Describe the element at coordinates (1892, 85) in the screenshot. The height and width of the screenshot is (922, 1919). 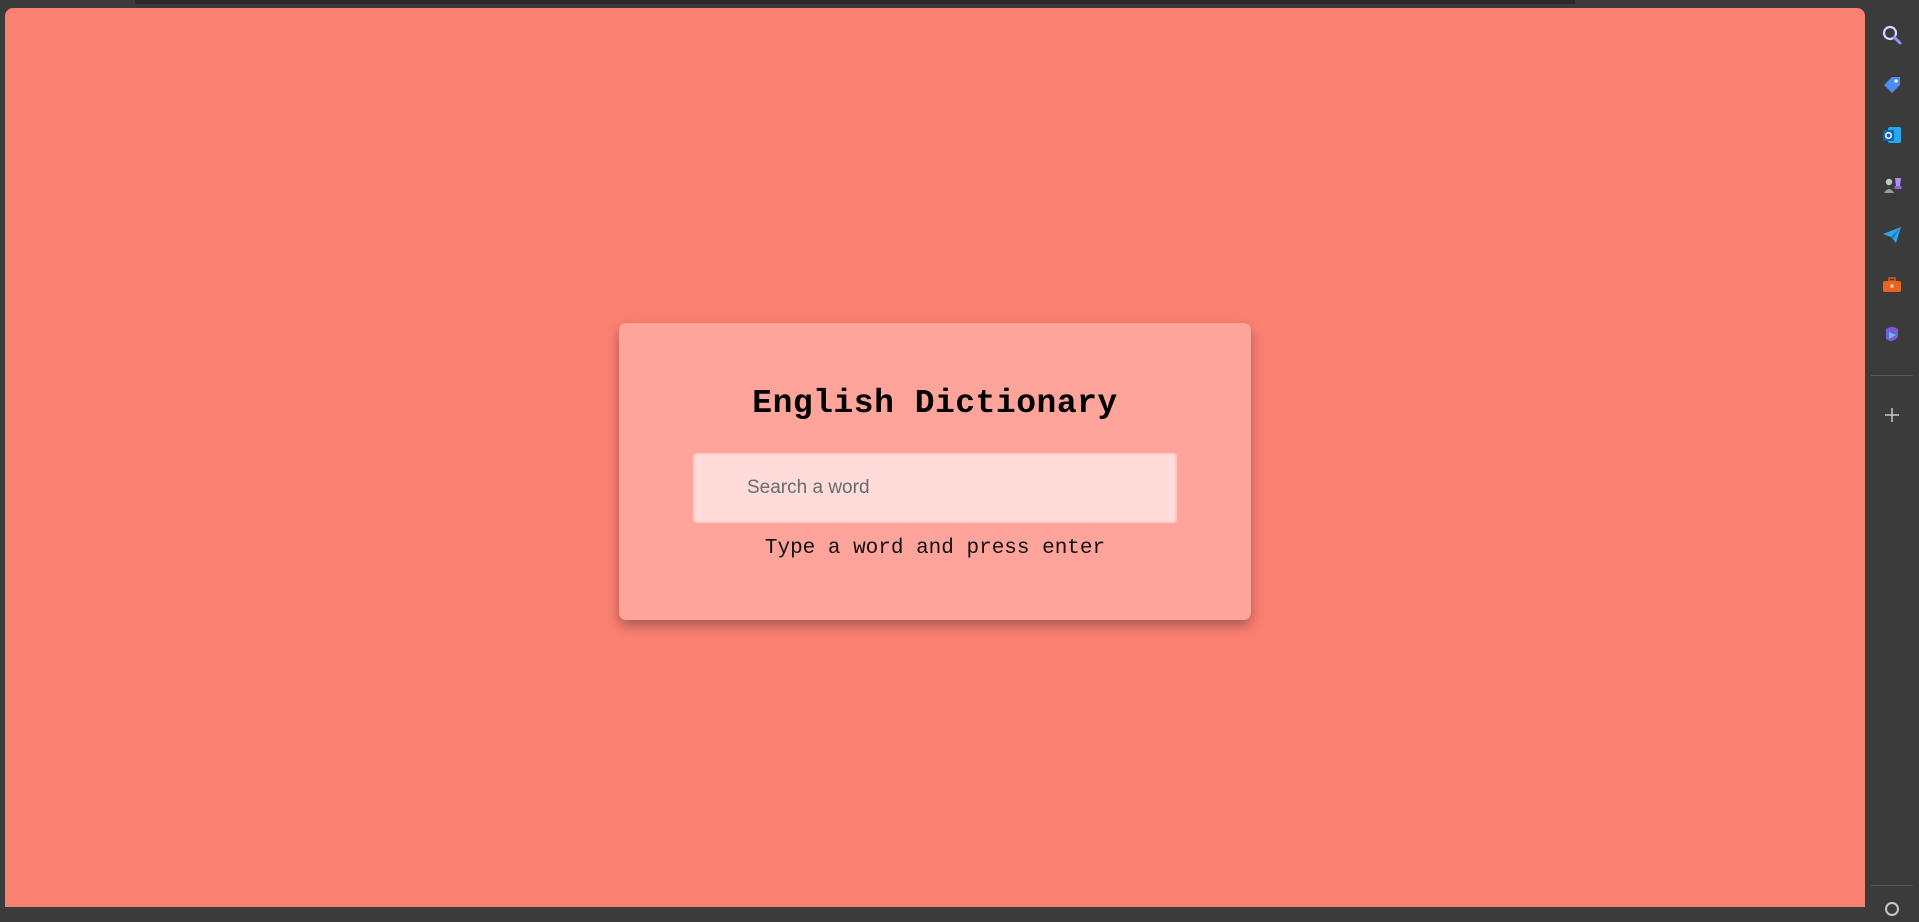
I see `shopping-tag-icon` at that location.